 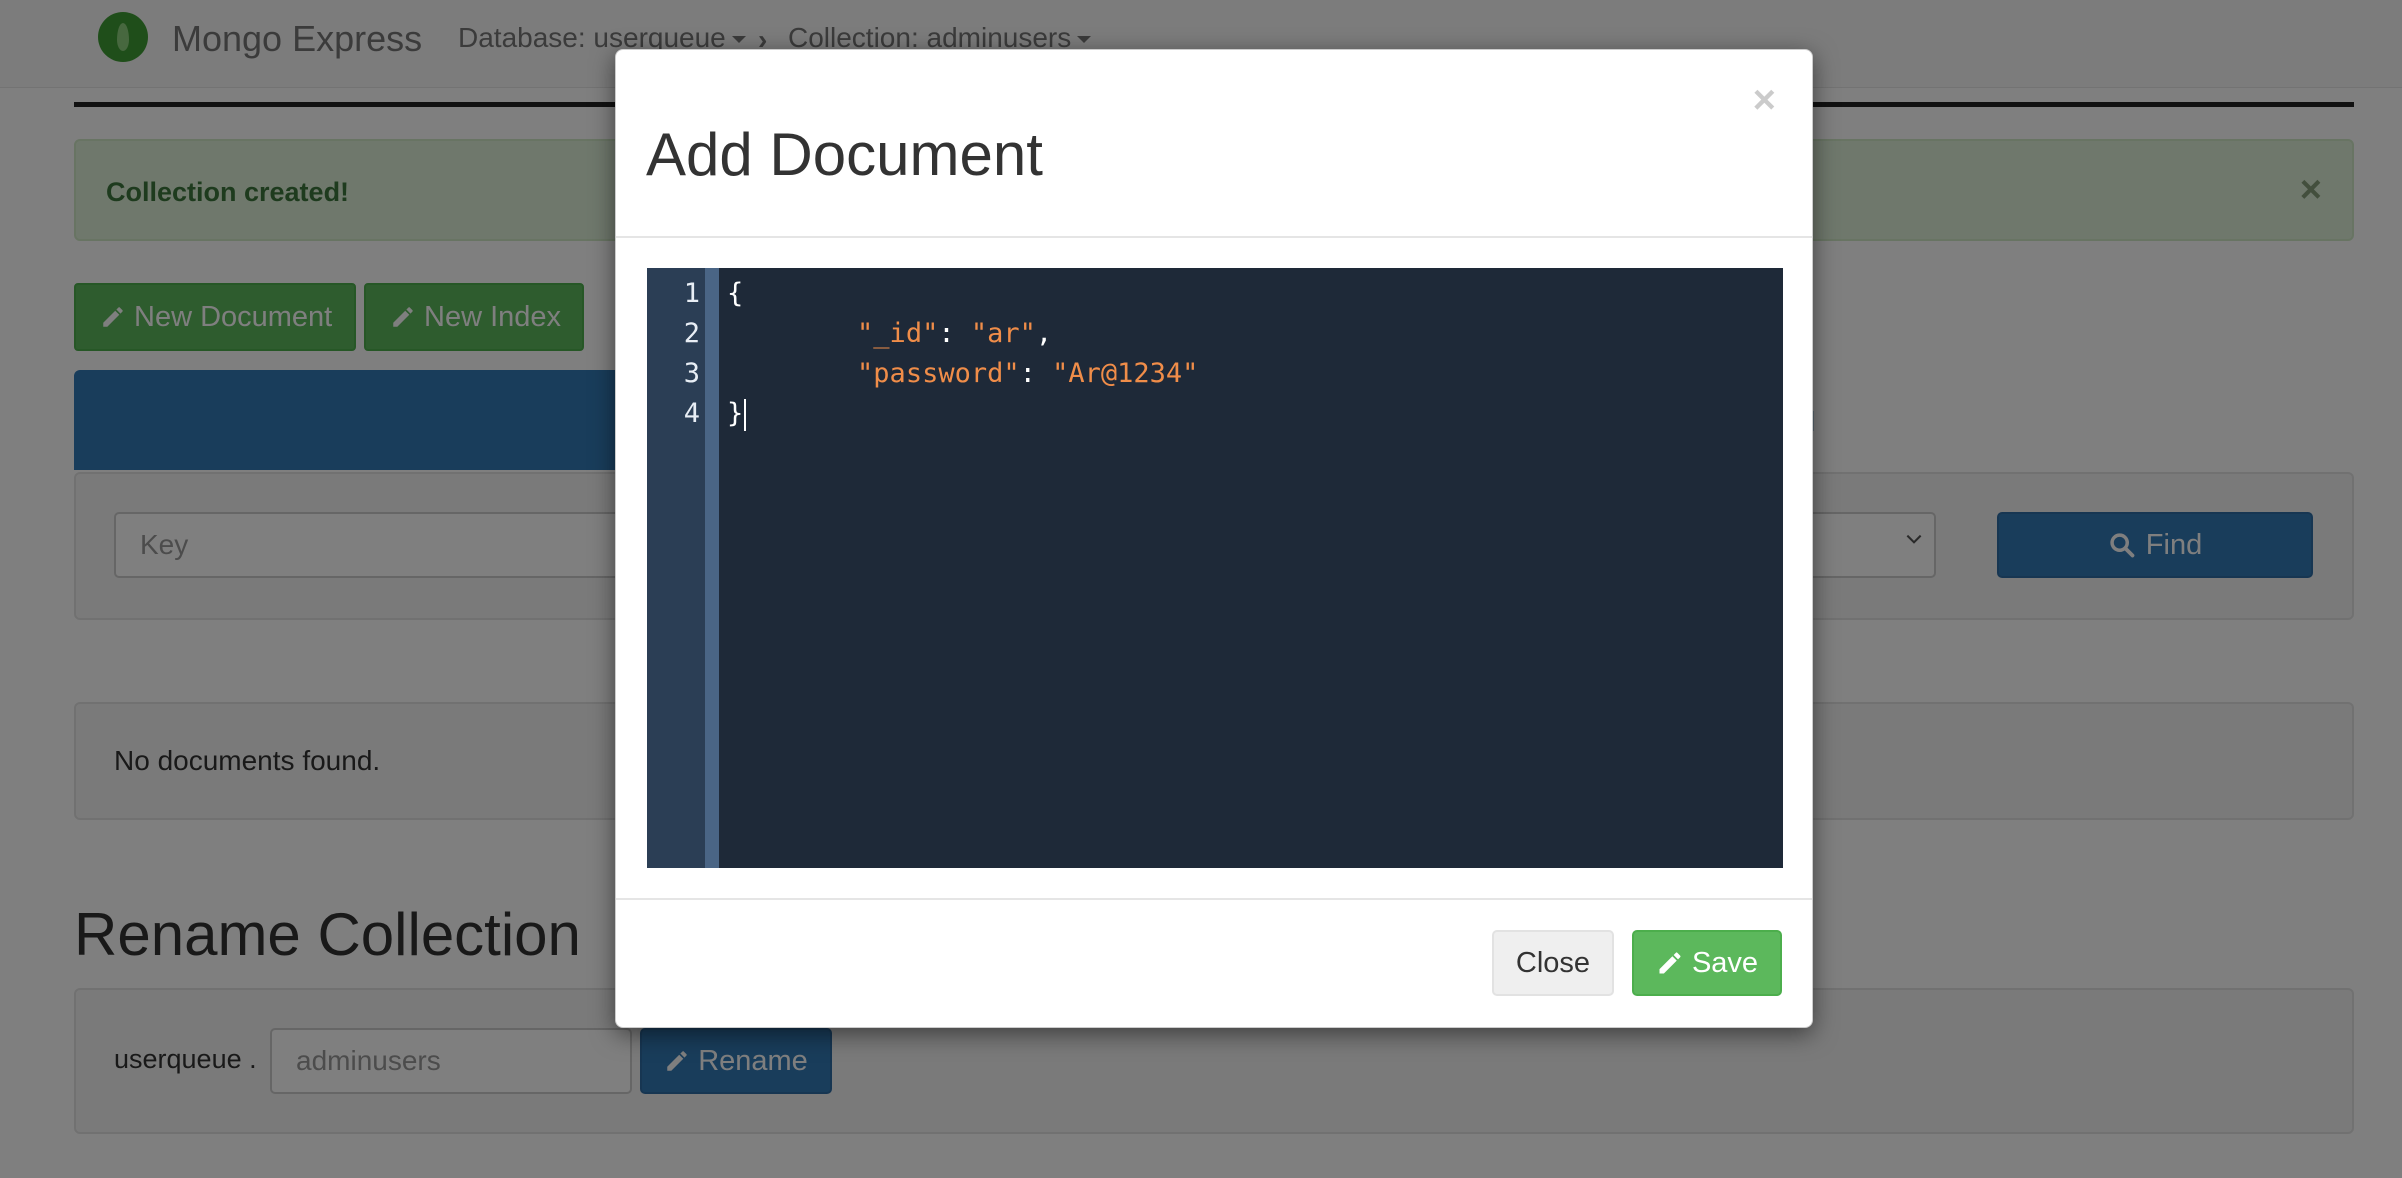 I want to click on line-number: 3, so click(x=691, y=373).